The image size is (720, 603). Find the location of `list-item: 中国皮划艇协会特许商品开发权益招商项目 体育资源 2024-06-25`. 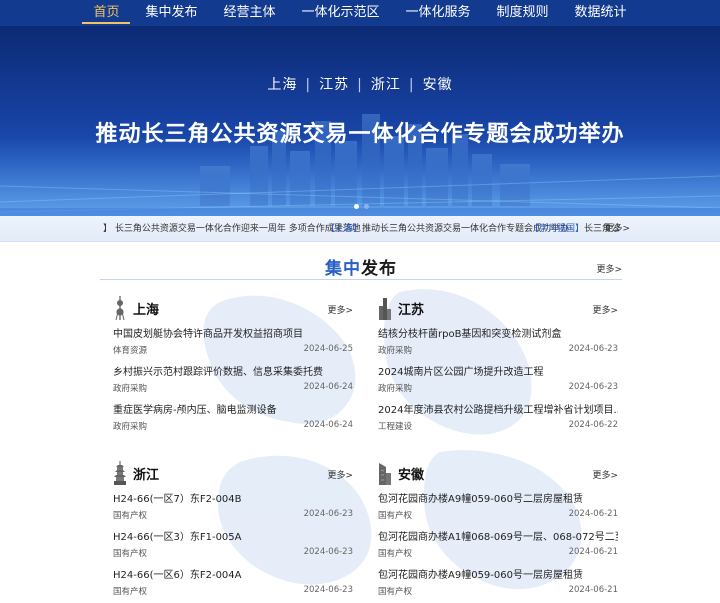

list-item: 中国皮划艇协会特许商品开发权益招商项目 体育资源 2024-06-25 is located at coordinates (233, 341).